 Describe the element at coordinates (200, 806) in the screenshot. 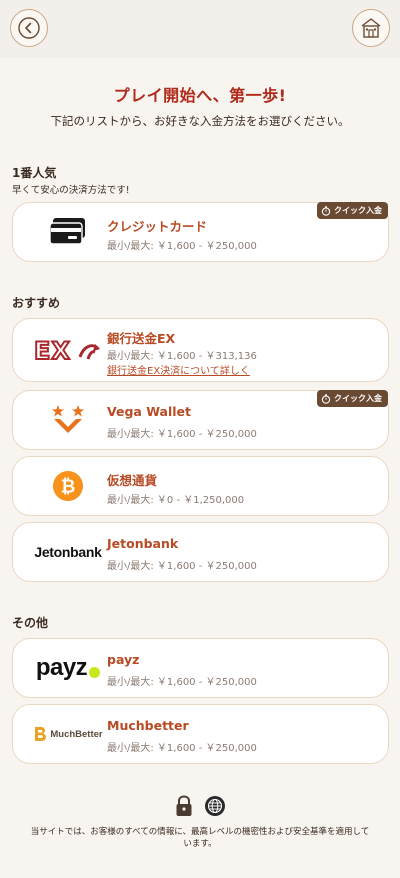

I see `security-icons` at that location.